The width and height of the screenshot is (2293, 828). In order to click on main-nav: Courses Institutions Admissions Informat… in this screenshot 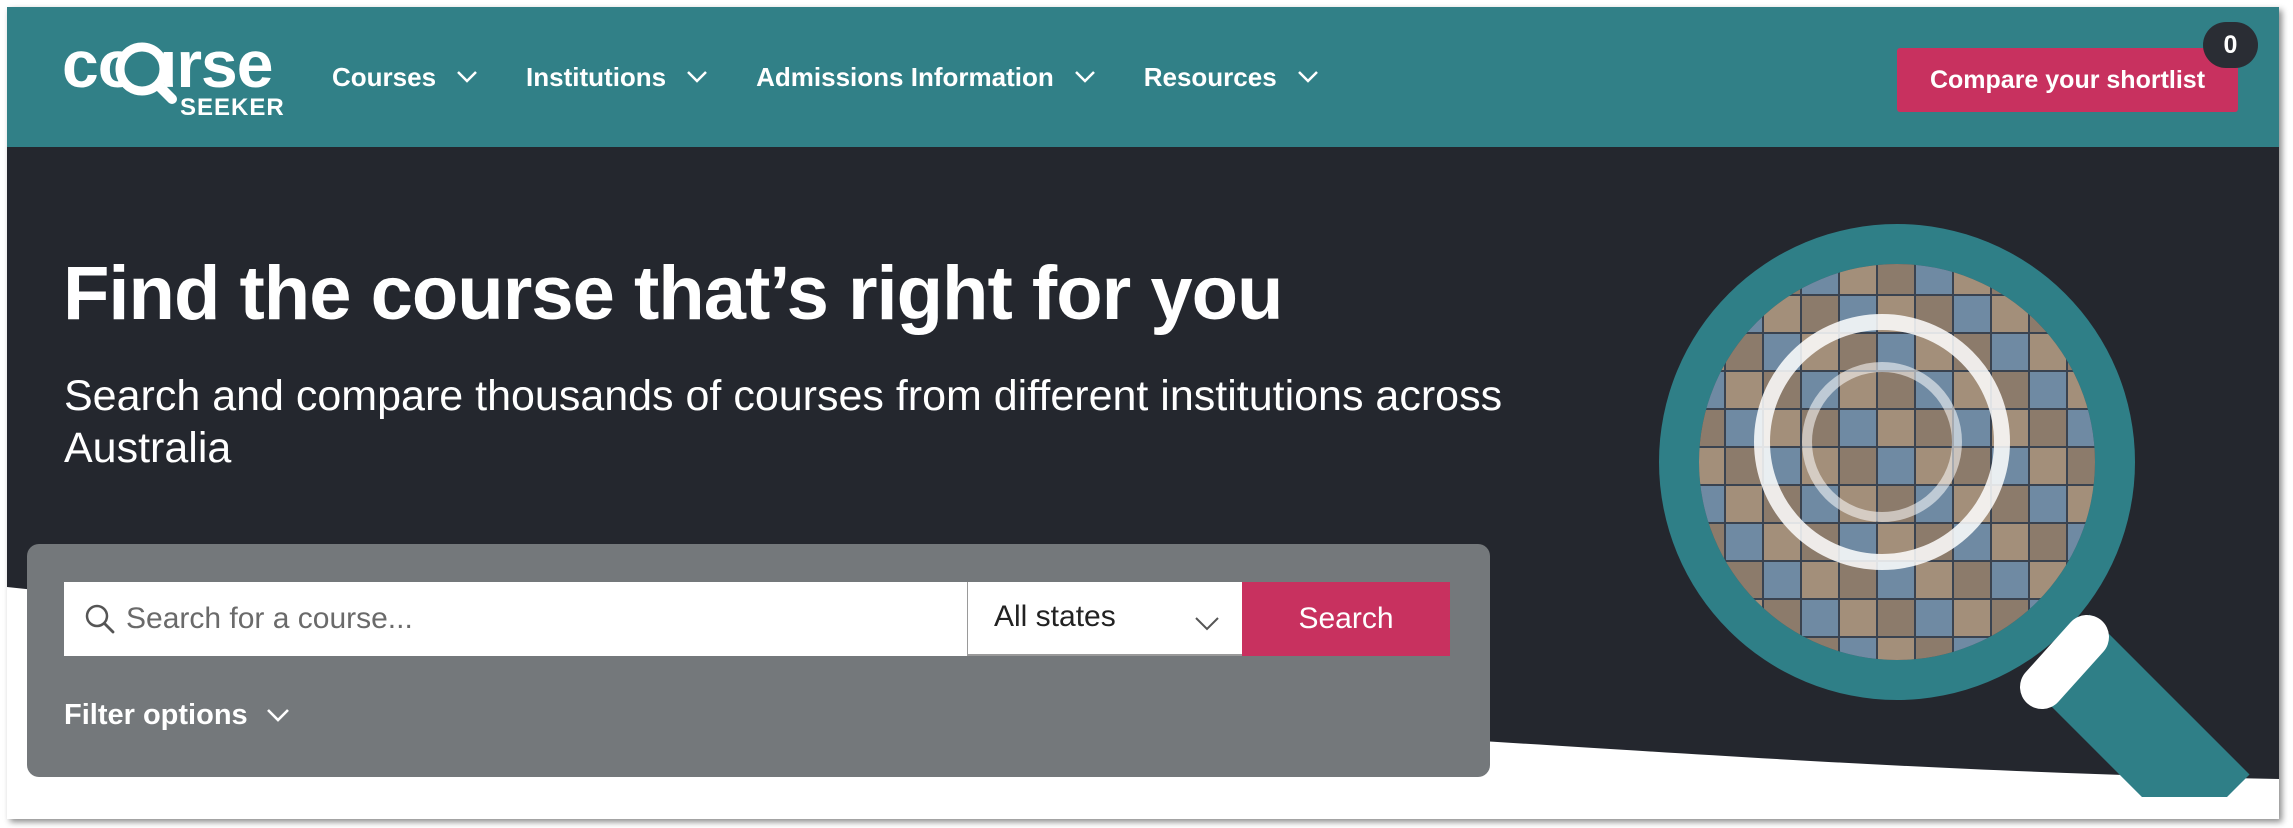, I will do `click(849, 77)`.